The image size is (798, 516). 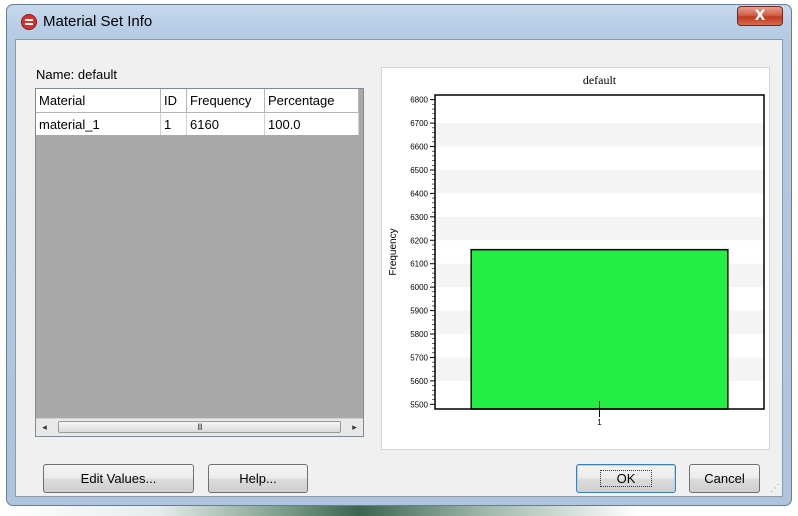 What do you see at coordinates (419, 240) in the screenshot?
I see `y-tick-label: 6200` at bounding box center [419, 240].